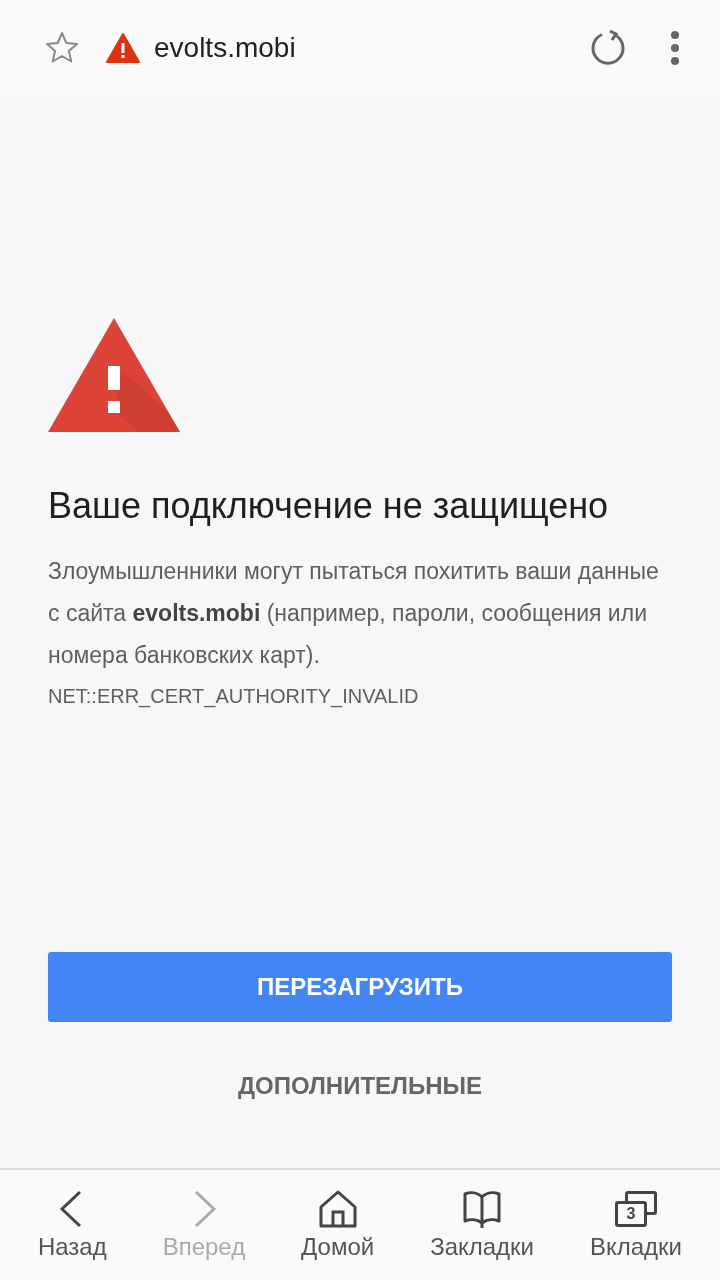 This screenshot has height=1280, width=720. Describe the element at coordinates (354, 613) in the screenshot. I see `error-message: Злоумышленники могут пытаться похитить ваши данные с сайта evolts.mobi (например, пароли, сообщения или номера банковских карт).` at that location.